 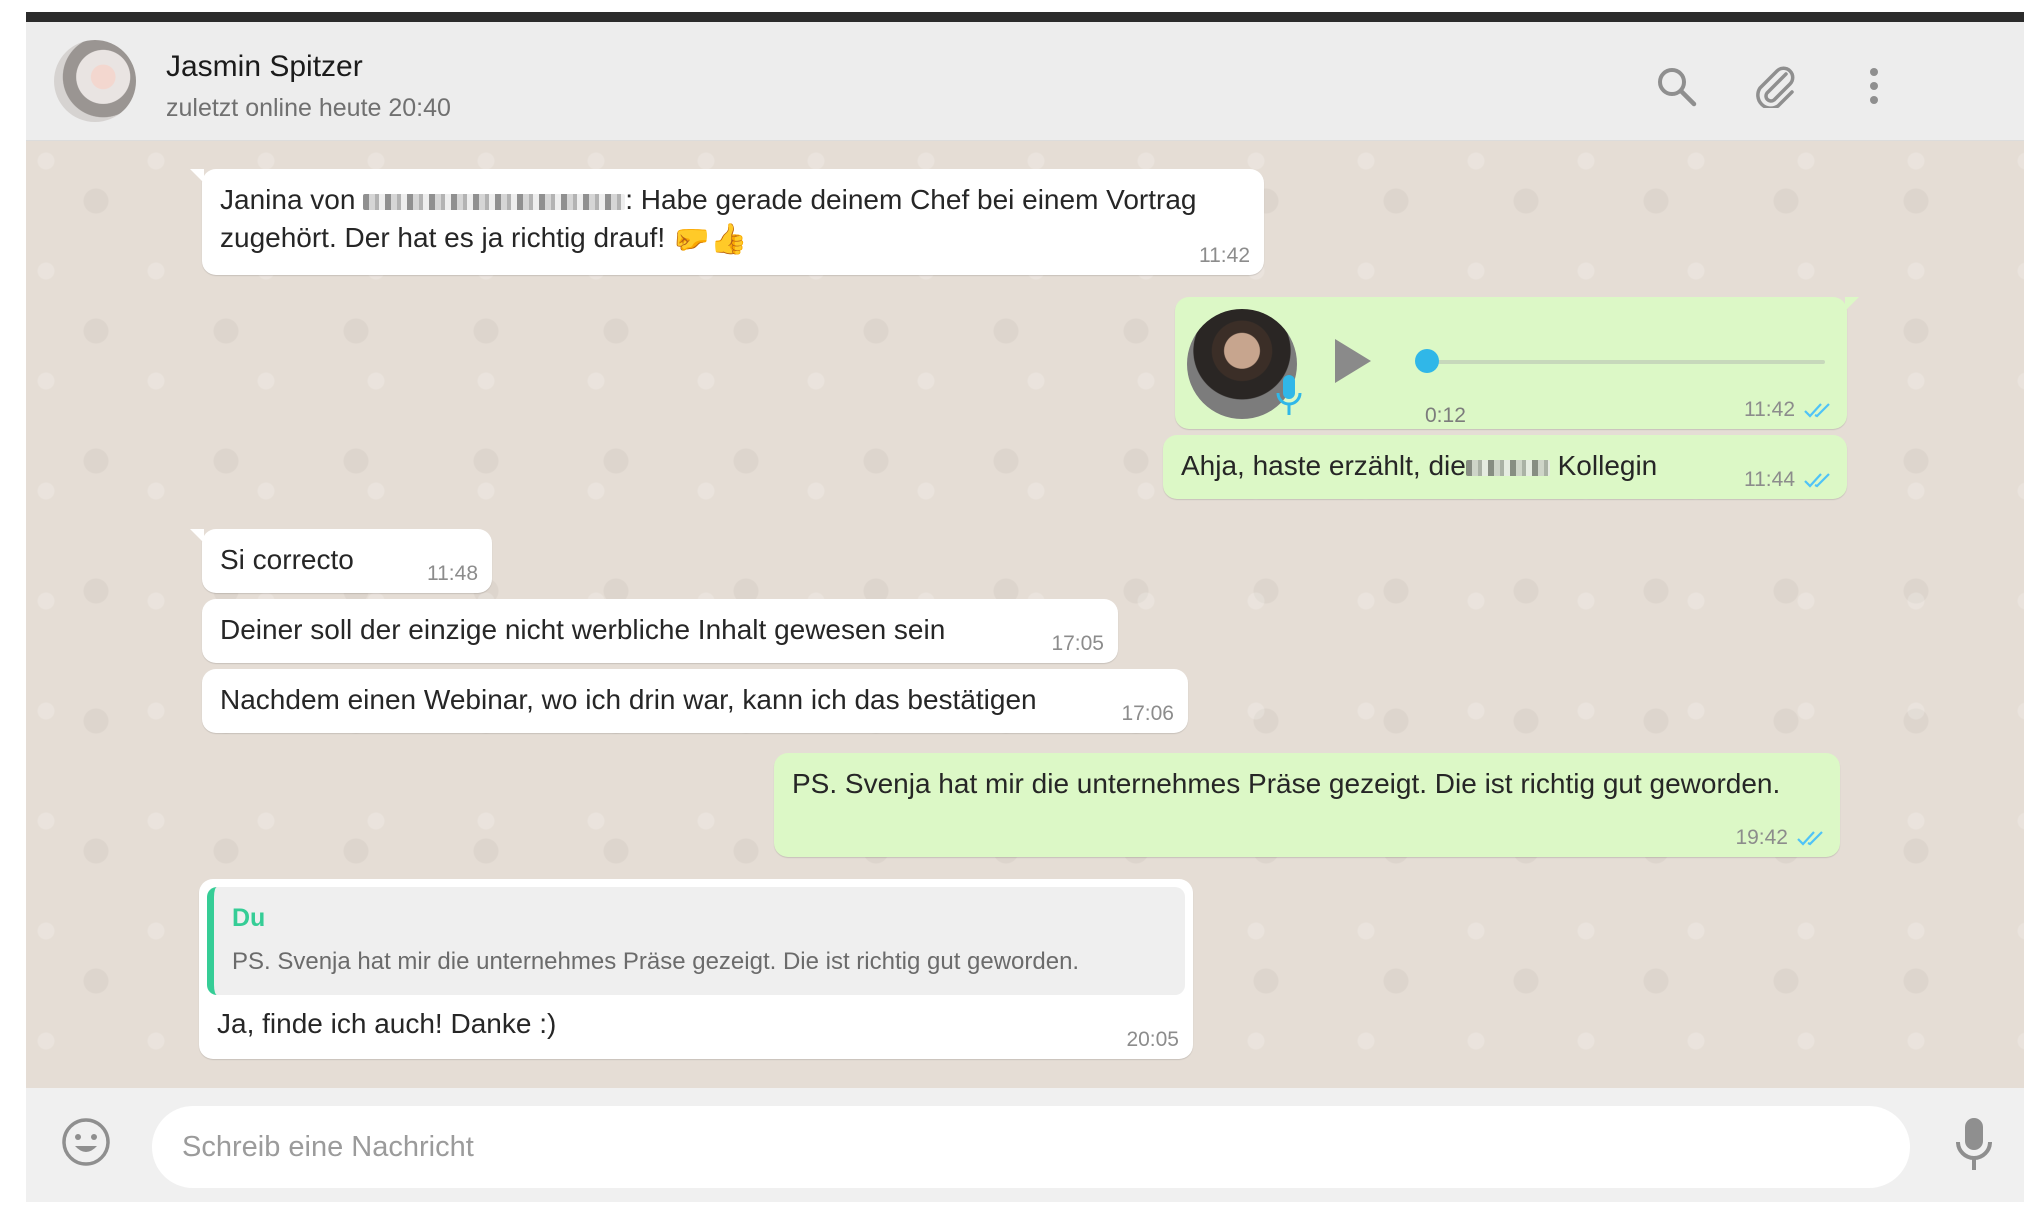 What do you see at coordinates (292, 199) in the screenshot?
I see `message-text-part: Janina von` at bounding box center [292, 199].